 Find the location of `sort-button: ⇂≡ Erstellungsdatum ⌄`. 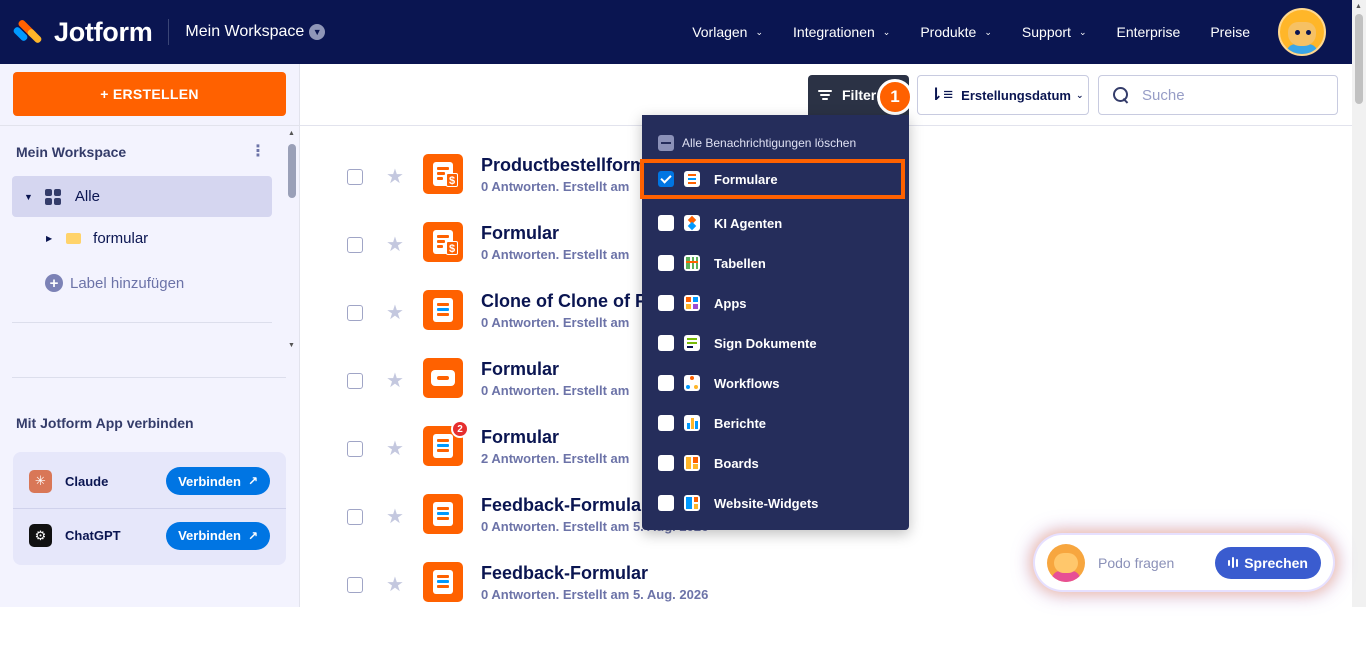

sort-button: ⇂≡ Erstellungsdatum ⌄ is located at coordinates (1003, 95).